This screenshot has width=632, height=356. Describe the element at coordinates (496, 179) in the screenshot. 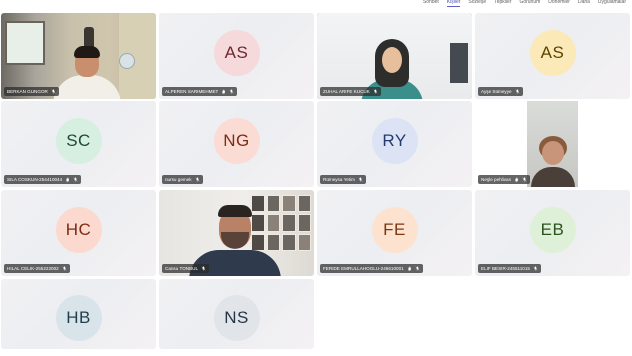

I see `participant-name: Neşle pehlivan` at that location.